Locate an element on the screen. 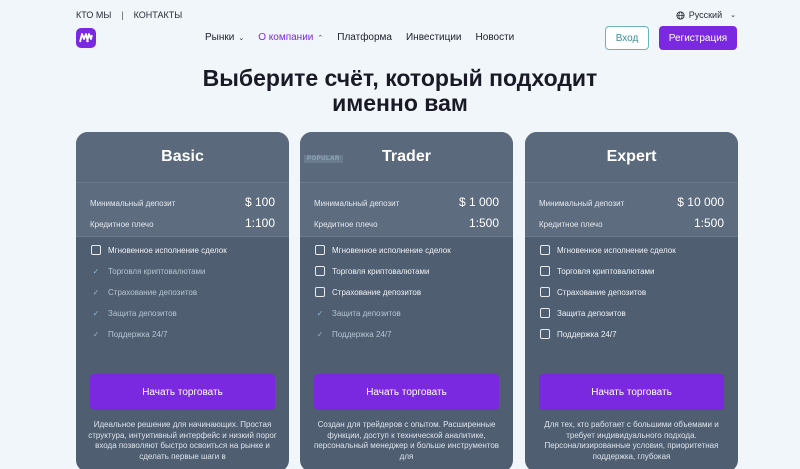  nav-item-platform: Платформа is located at coordinates (364, 37).